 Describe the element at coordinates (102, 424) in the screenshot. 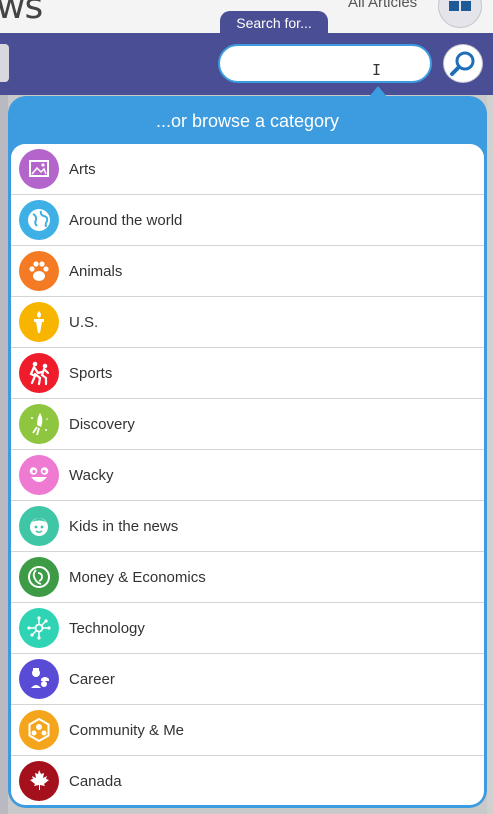

I see `category-label: Discovery` at that location.